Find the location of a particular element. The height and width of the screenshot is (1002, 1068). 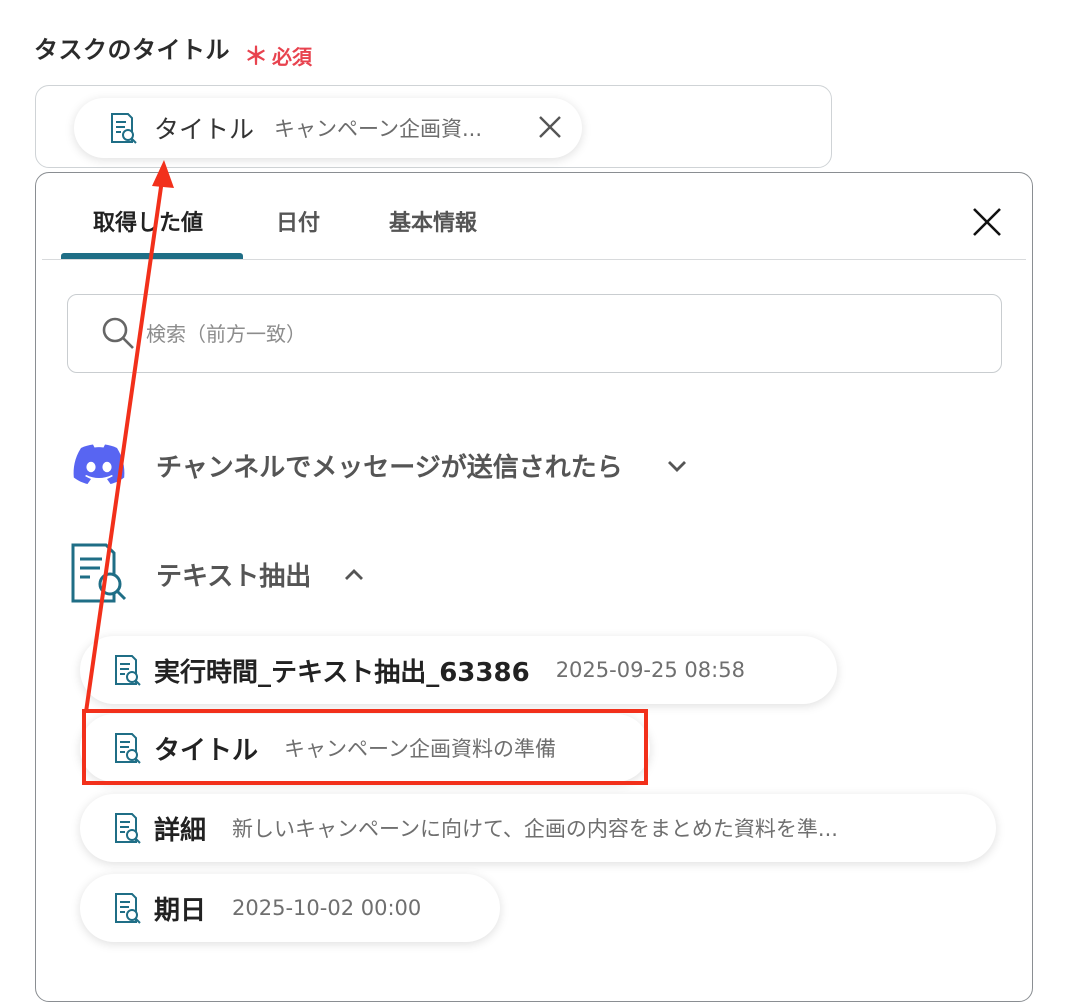

annotation-highlight-box is located at coordinates (365, 747).